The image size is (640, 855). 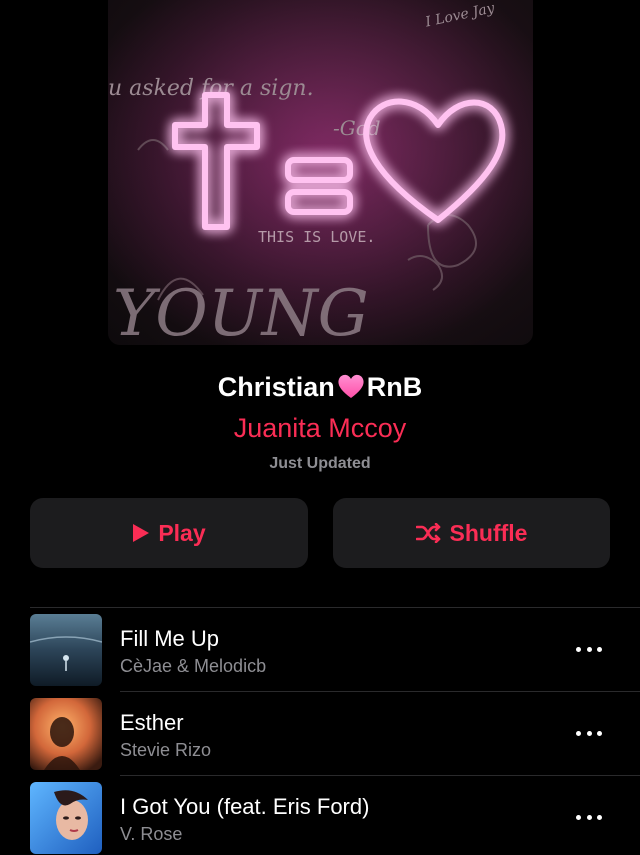 What do you see at coordinates (152, 722) in the screenshot?
I see `track-title: Esther` at bounding box center [152, 722].